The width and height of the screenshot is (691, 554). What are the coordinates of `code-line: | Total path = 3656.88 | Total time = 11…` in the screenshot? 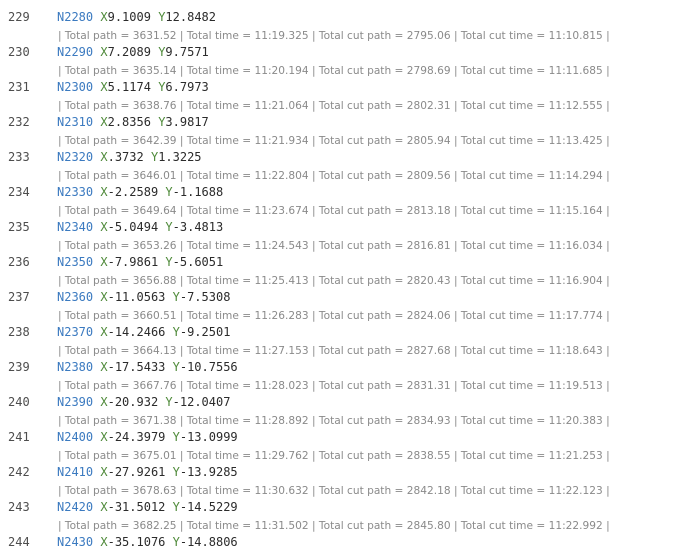 It's located at (345, 291).